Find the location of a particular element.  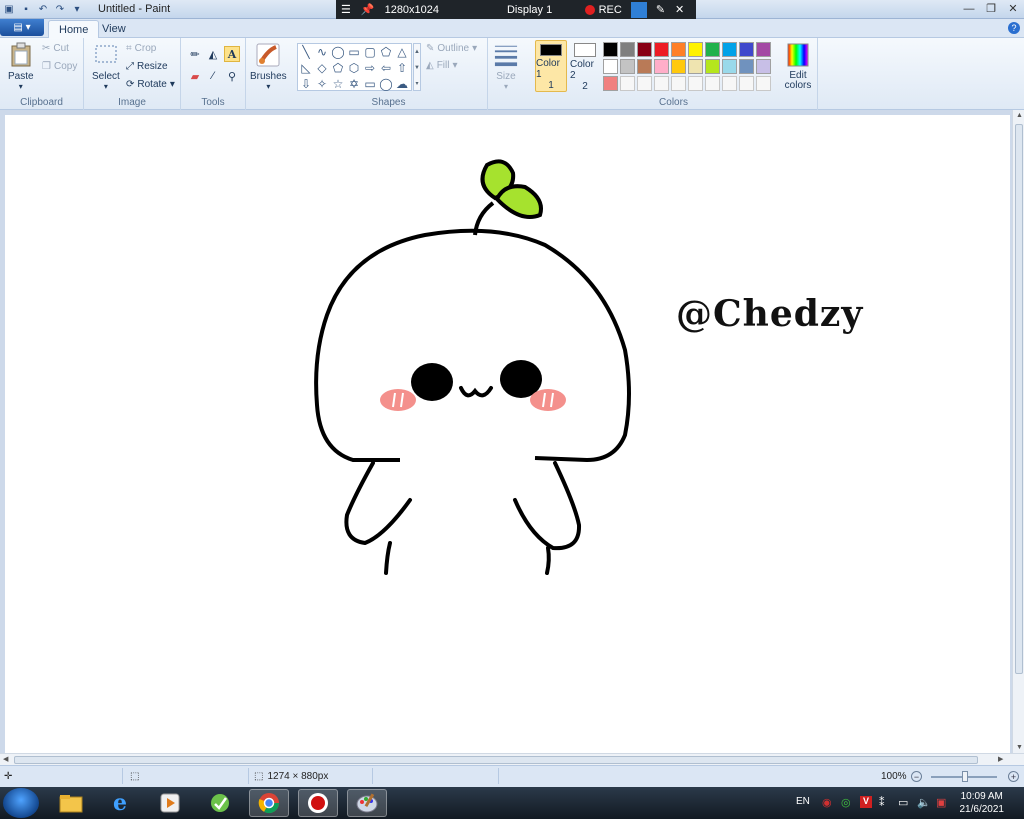

horizontal-scrollbar: ◀ ▶ is located at coordinates (512, 759).